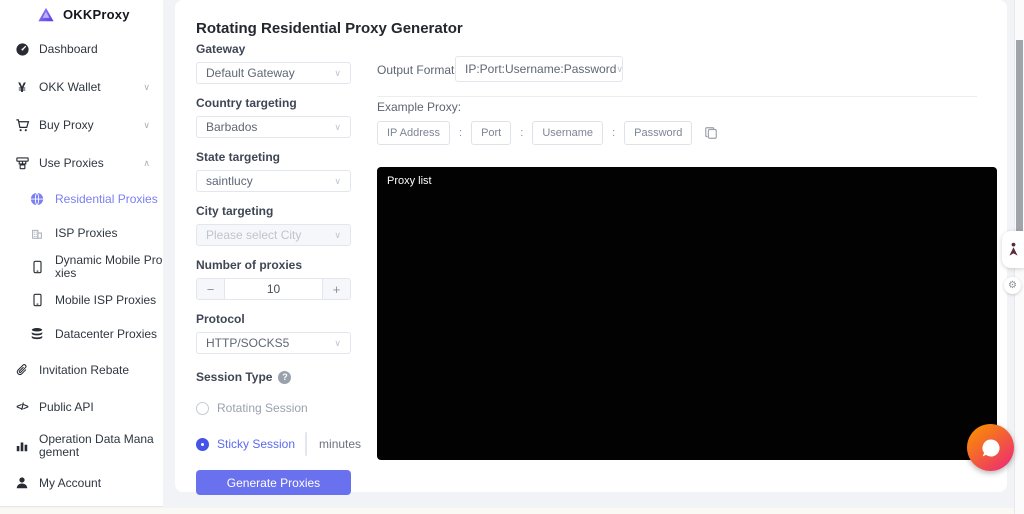 This screenshot has width=1024, height=514. What do you see at coordinates (235, 211) in the screenshot?
I see `city-targeting-label: City targeting` at bounding box center [235, 211].